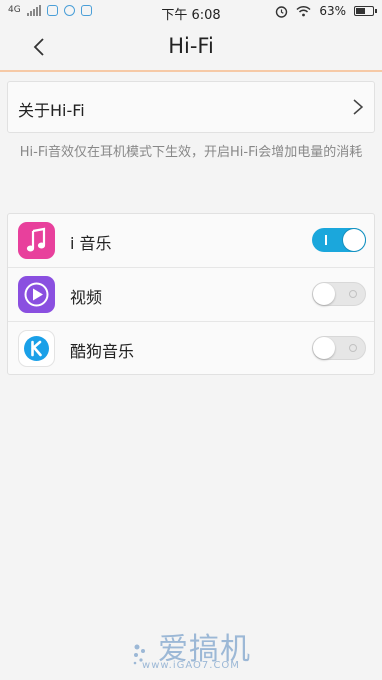 Image resolution: width=382 pixels, height=680 pixels. I want to click on battery-percent: 63%, so click(332, 11).